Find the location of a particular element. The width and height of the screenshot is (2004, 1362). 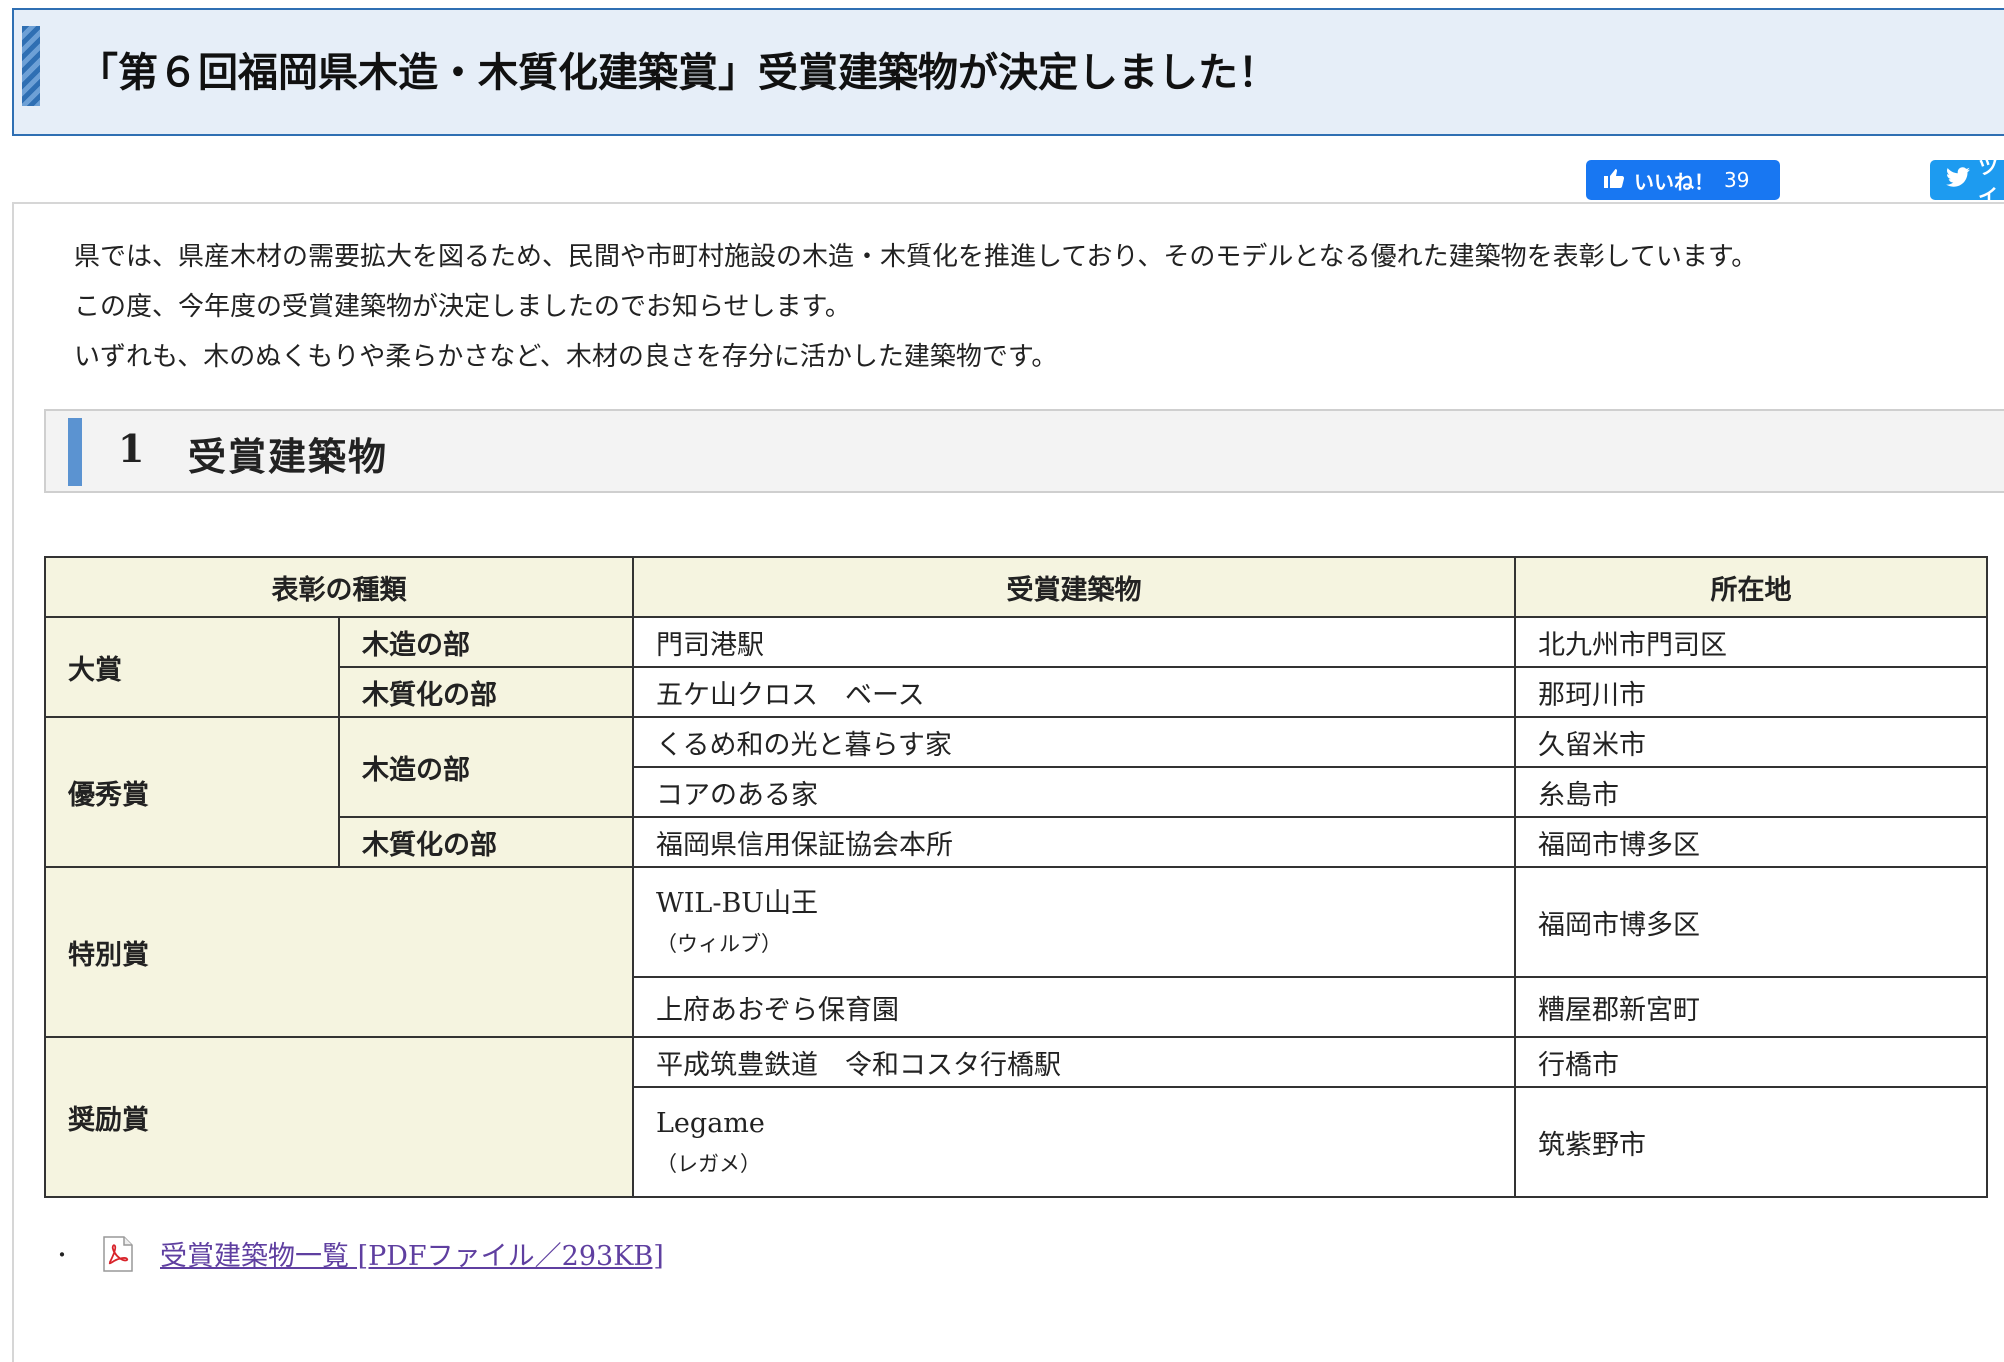

table-row: 特別賞 WIL-BU山王 （ウィルブ） 福岡市博多区 is located at coordinates (1016, 952).